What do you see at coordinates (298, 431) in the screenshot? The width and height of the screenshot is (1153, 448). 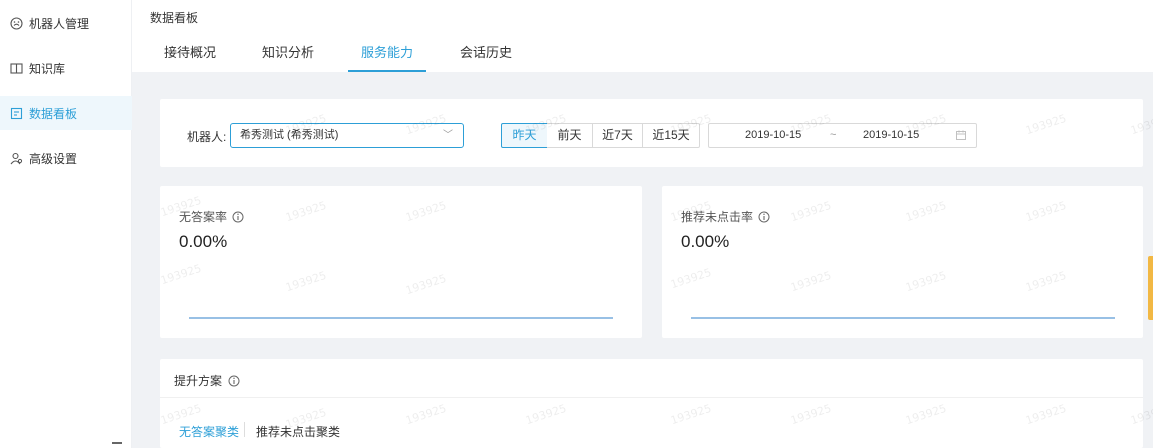 I see `tab-recommend-unclicked-cluster: 推荐未点击聚类` at bounding box center [298, 431].